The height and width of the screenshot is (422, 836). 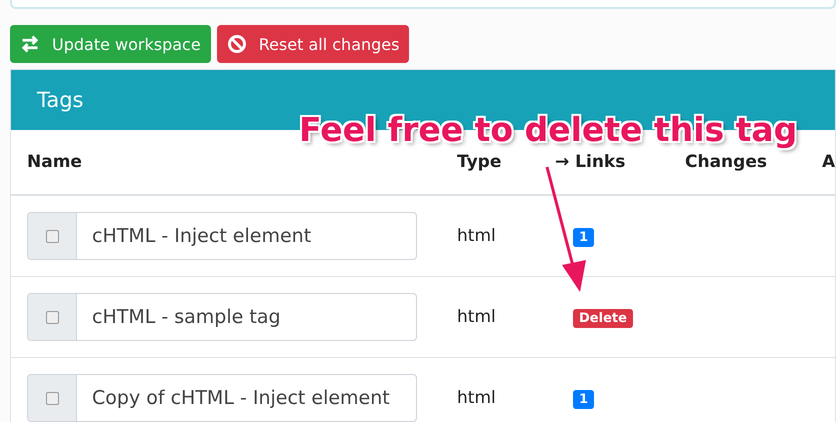 I want to click on card-title: Tags, so click(x=60, y=100).